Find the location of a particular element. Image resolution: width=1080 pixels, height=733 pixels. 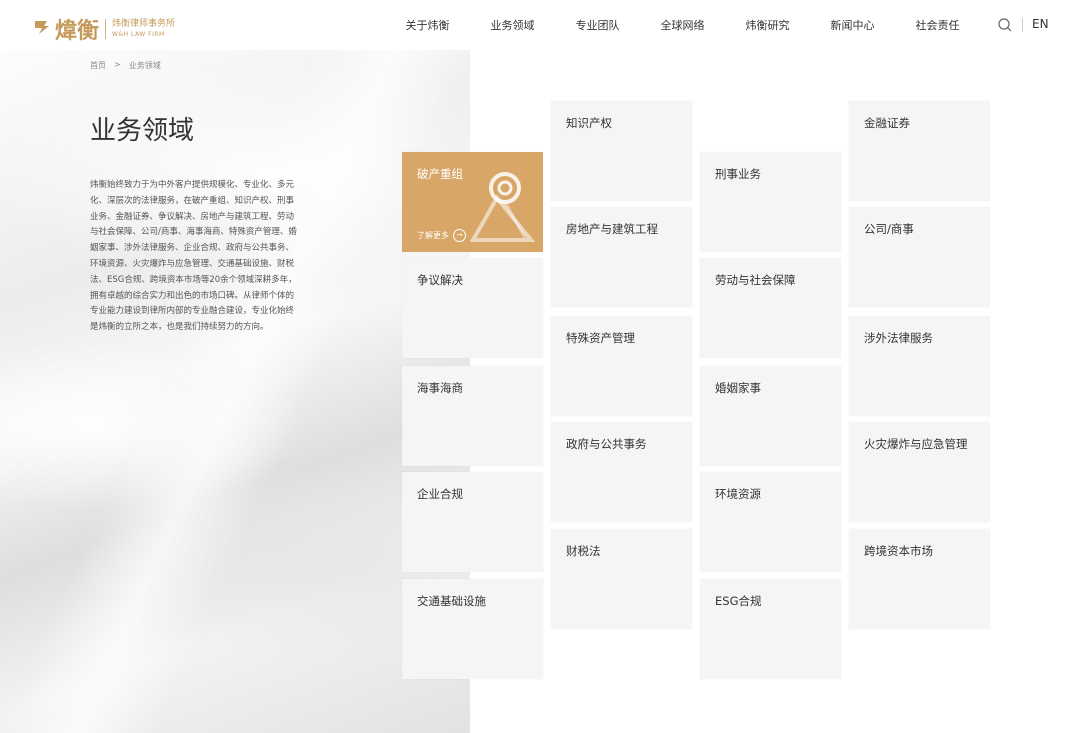

learn-more-link: 了解更多 → is located at coordinates (441, 235).